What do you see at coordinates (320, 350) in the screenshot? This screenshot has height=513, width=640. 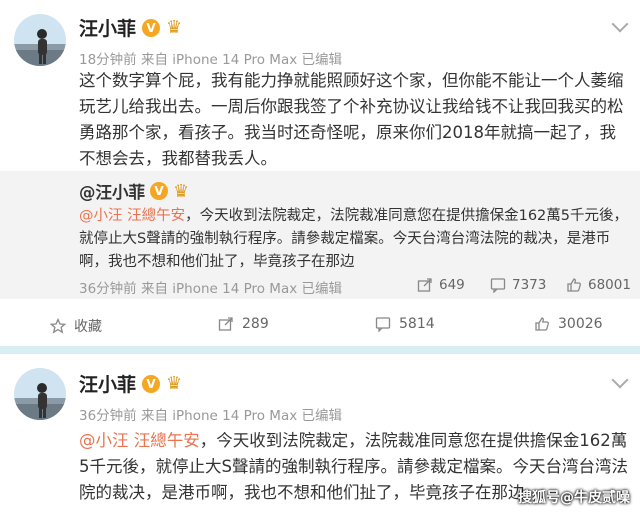 I see `post-separator` at bounding box center [320, 350].